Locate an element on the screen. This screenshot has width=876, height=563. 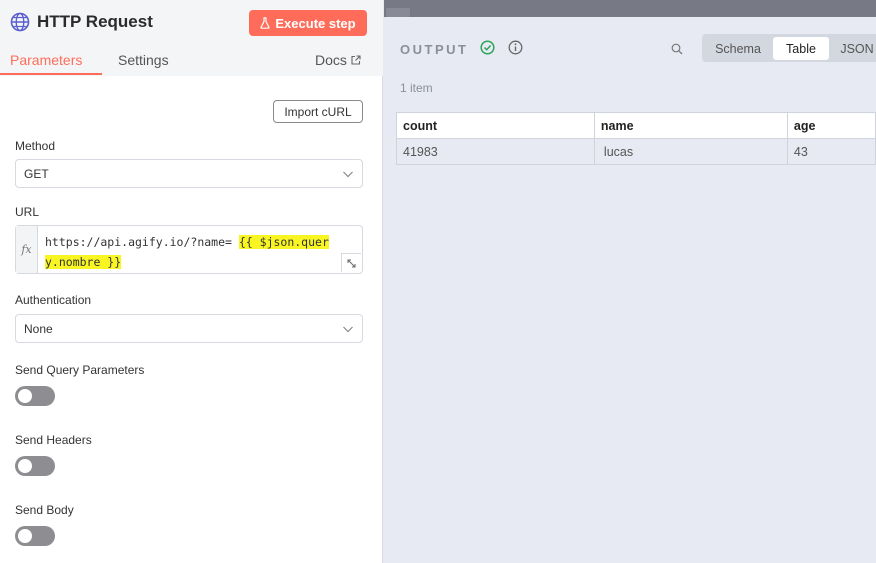
expand-icon is located at coordinates (351, 263).